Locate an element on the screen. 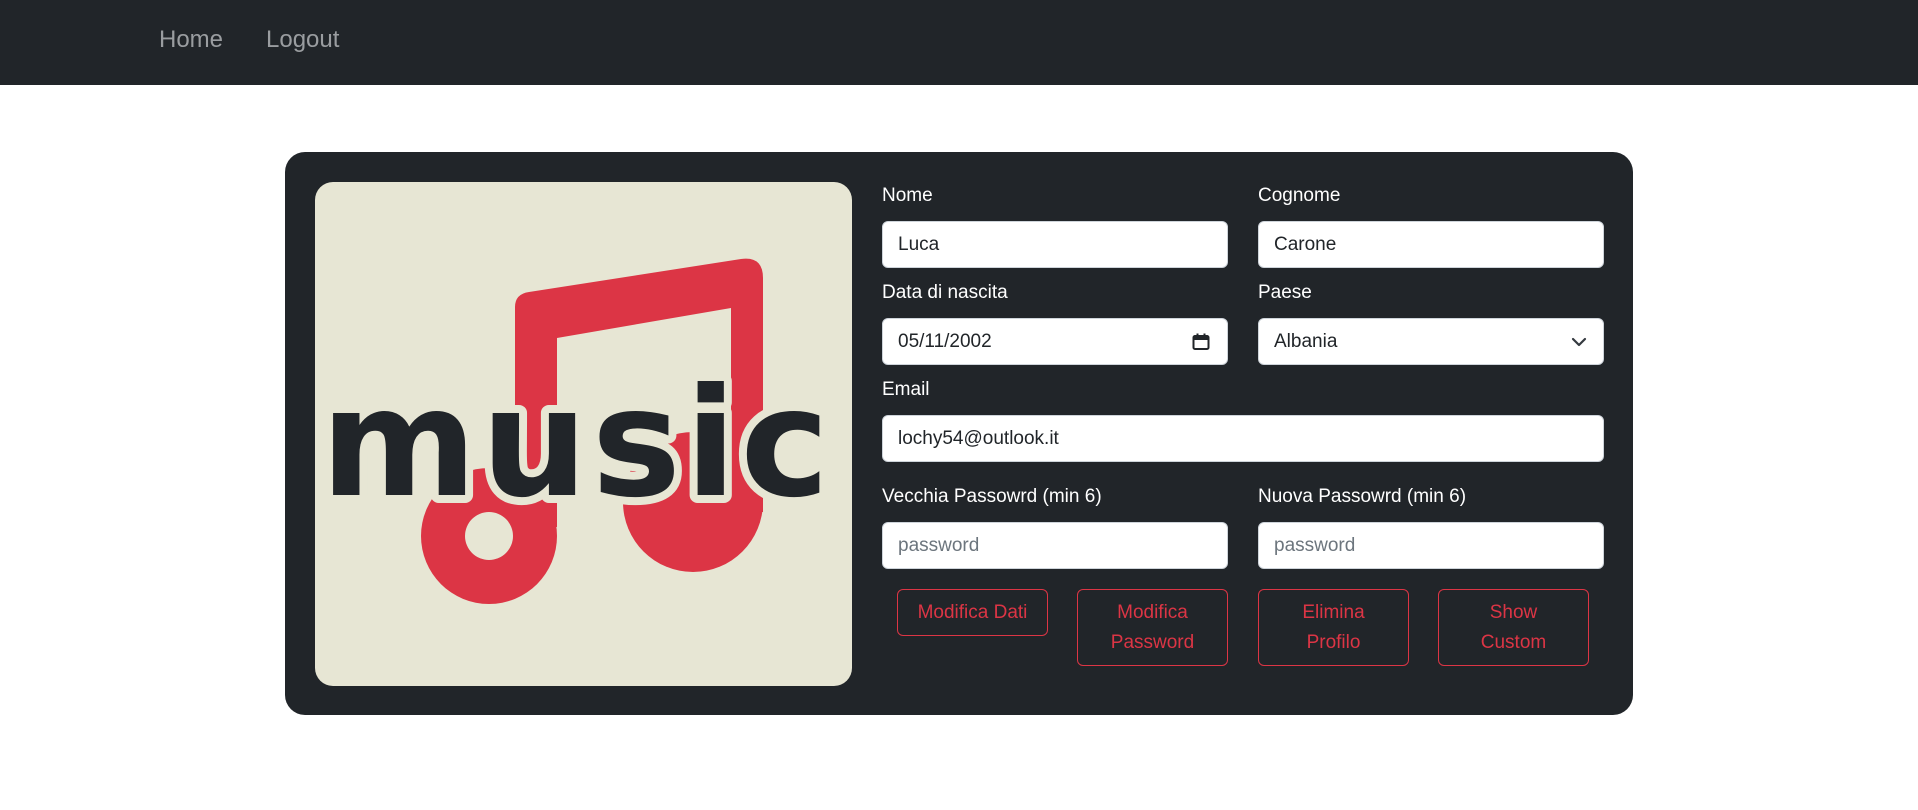 The height and width of the screenshot is (810, 1918). elimina-profilo-label-line1: Elimina is located at coordinates (1333, 612).